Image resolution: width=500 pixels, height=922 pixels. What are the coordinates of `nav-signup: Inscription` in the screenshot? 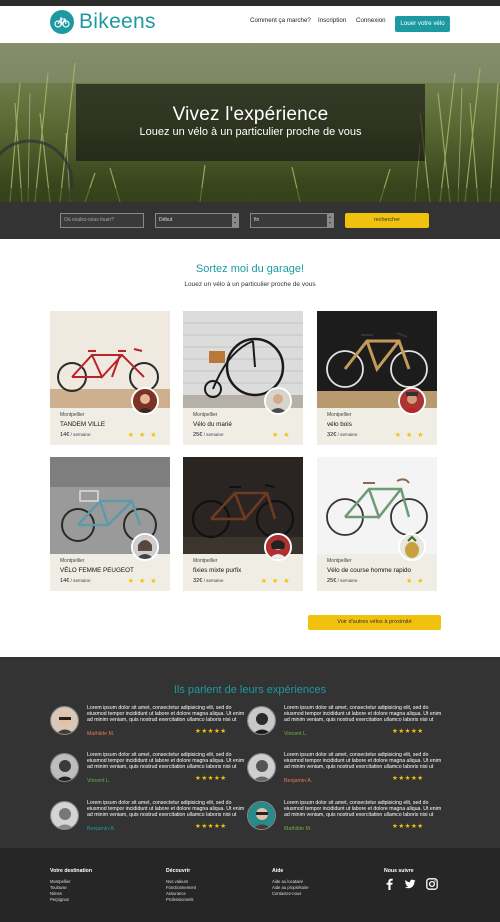 It's located at (332, 20).